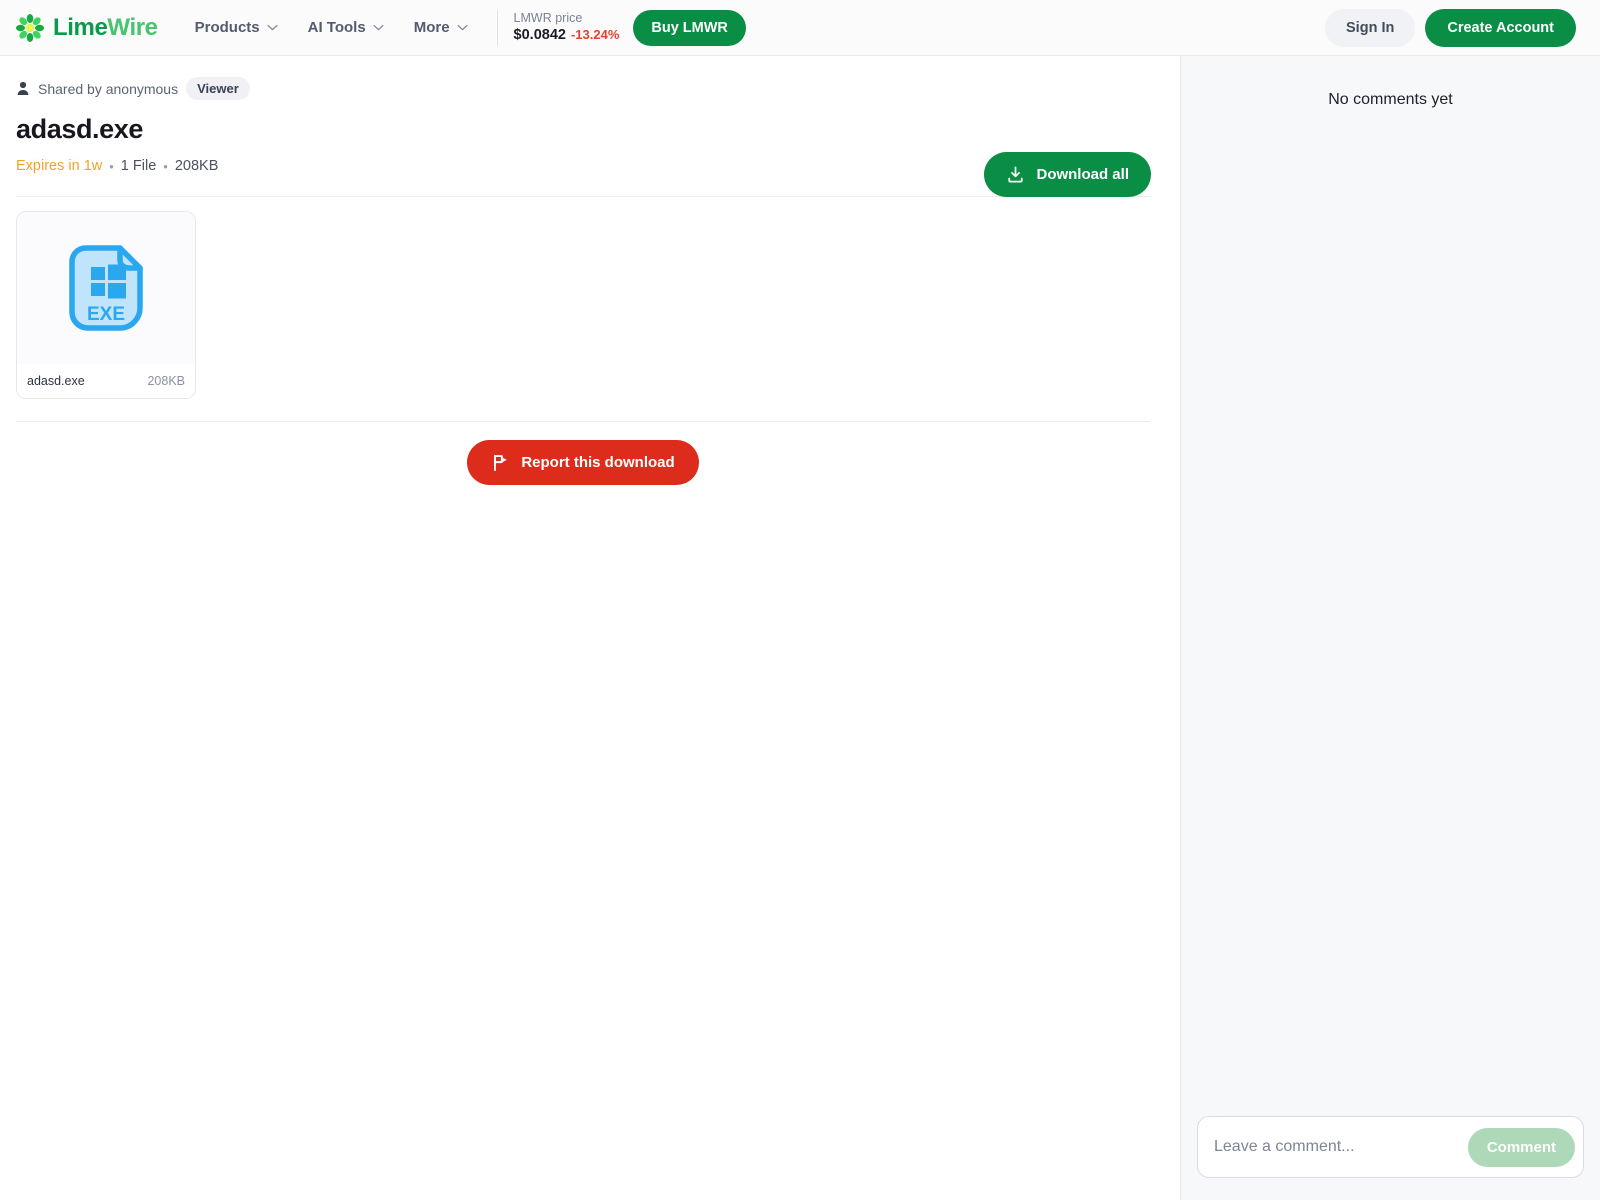  I want to click on shared-by-row: Shared by anonymous Viewer, so click(590, 88).